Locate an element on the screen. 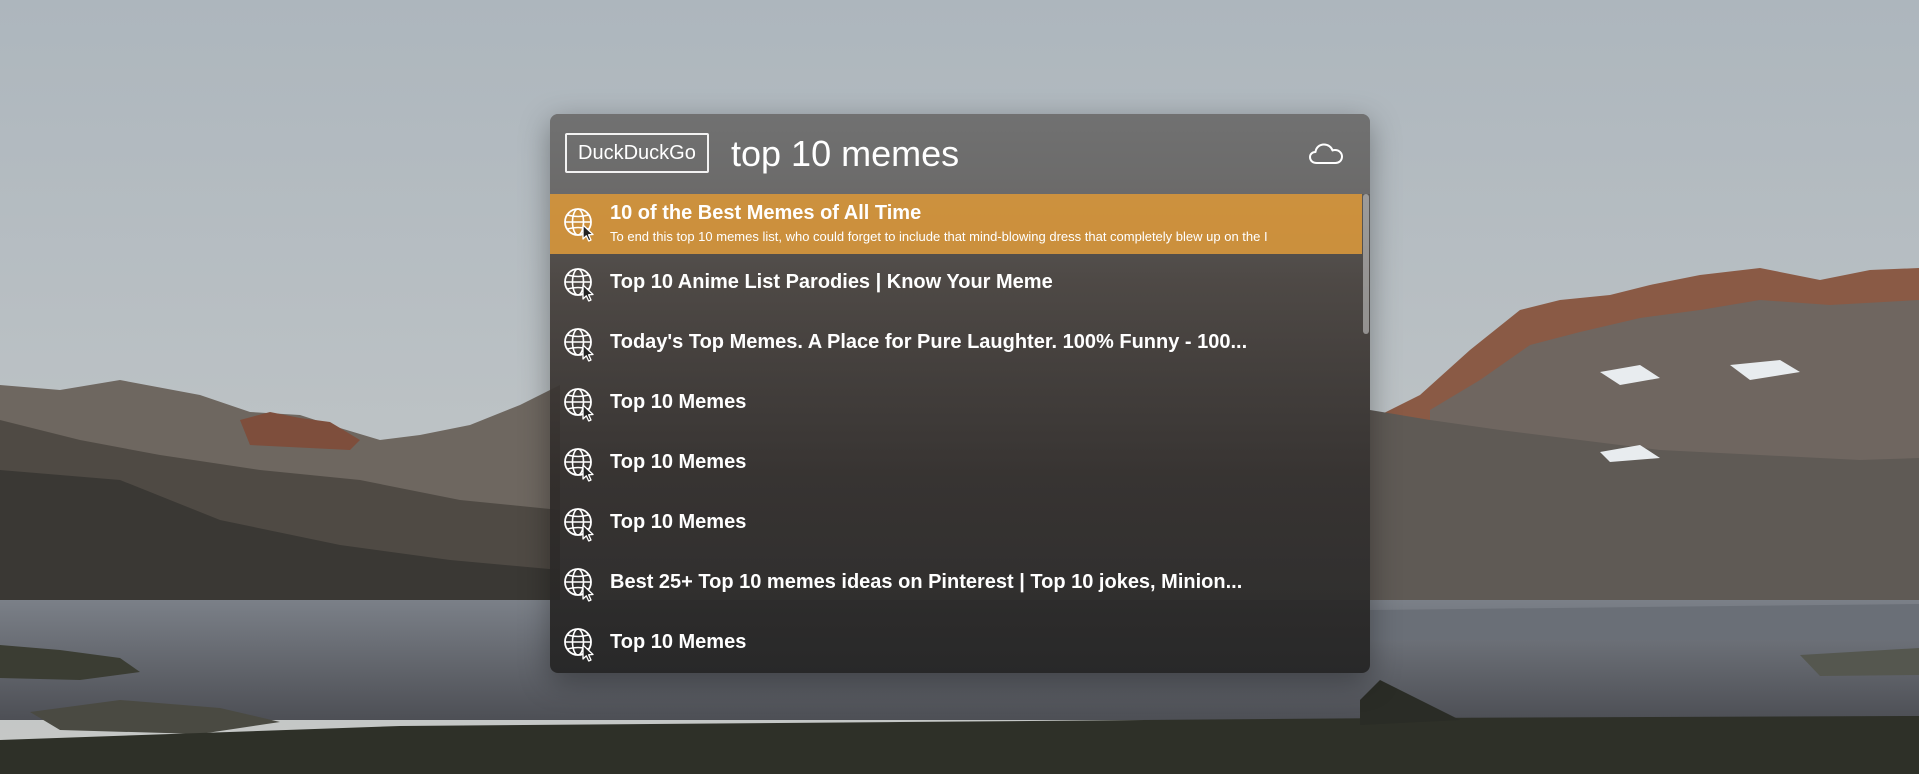 This screenshot has width=1919, height=774. result-title: 10 of the Best Memes of All Time is located at coordinates (766, 213).